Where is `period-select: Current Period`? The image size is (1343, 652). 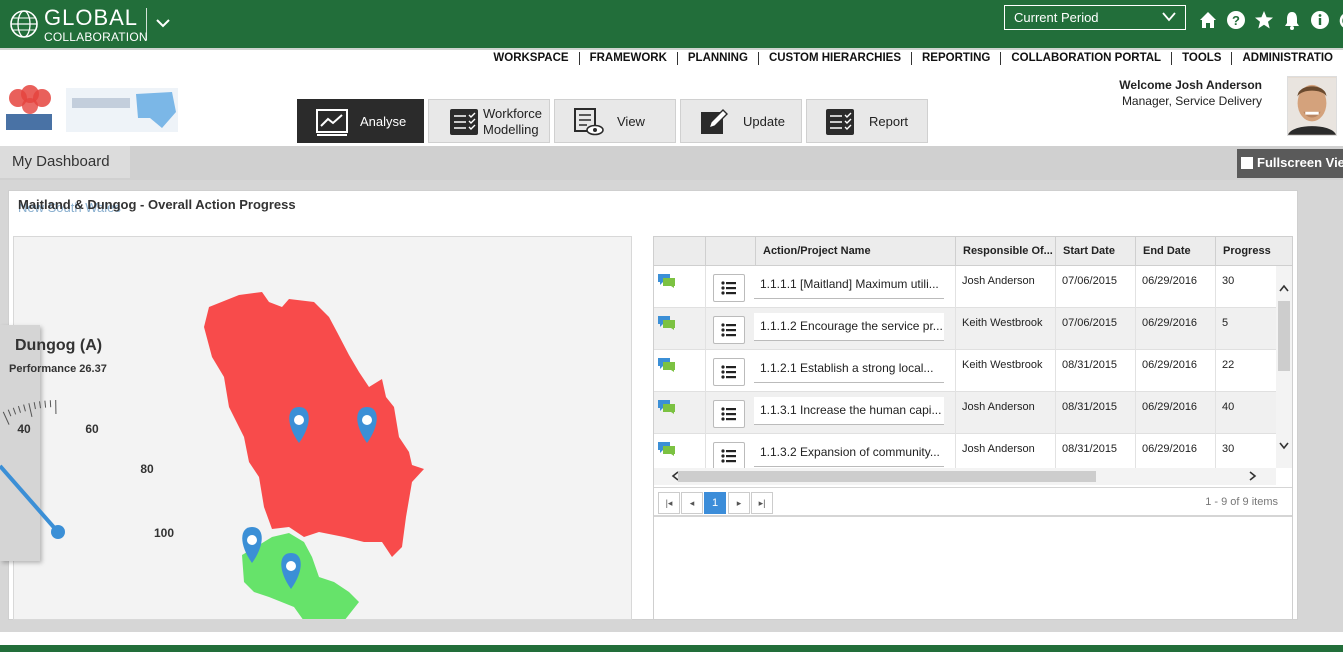
period-select: Current Period is located at coordinates (1095, 17).